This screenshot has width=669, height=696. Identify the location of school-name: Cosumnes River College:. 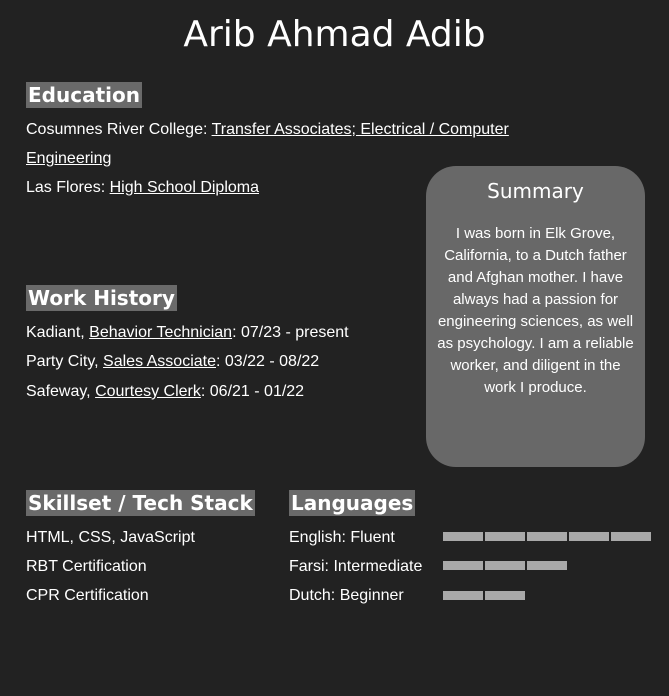
(119, 129).